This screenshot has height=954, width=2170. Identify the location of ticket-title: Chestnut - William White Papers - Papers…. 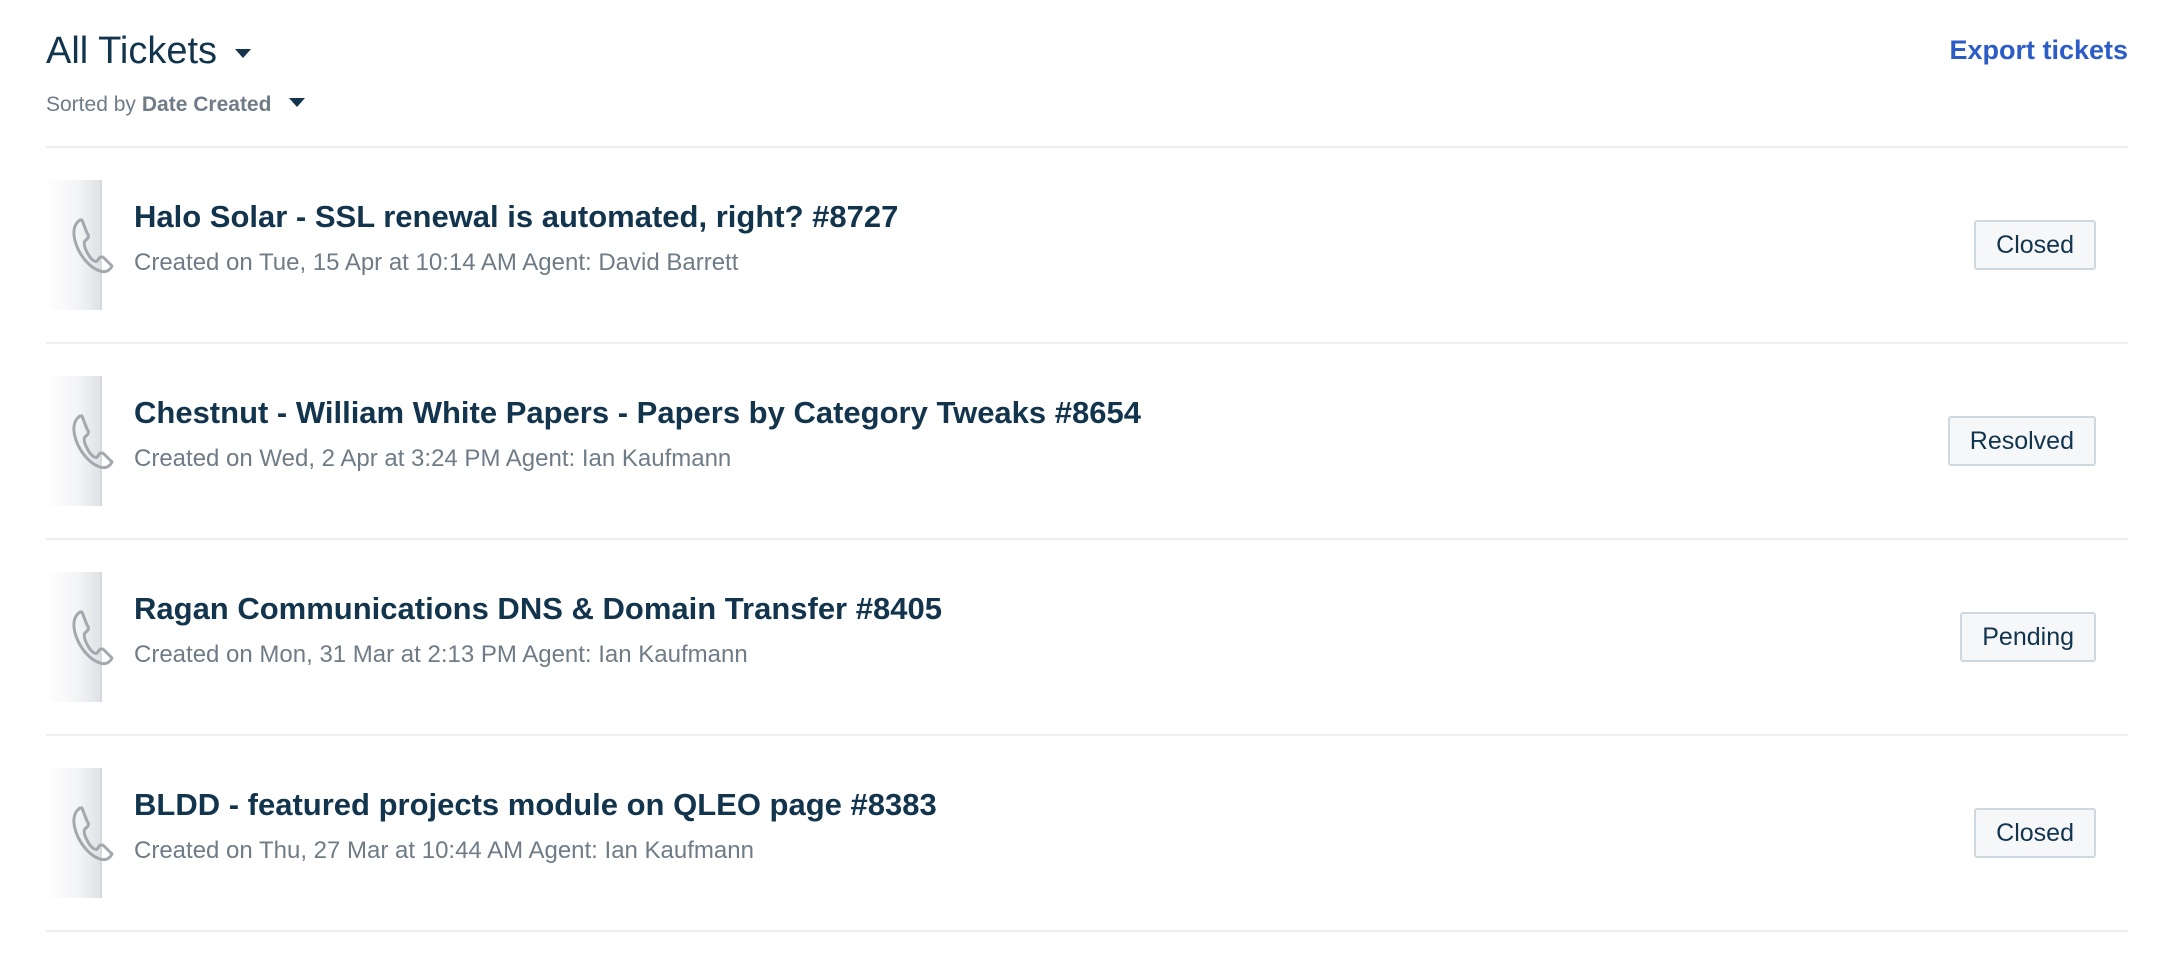
(637, 413).